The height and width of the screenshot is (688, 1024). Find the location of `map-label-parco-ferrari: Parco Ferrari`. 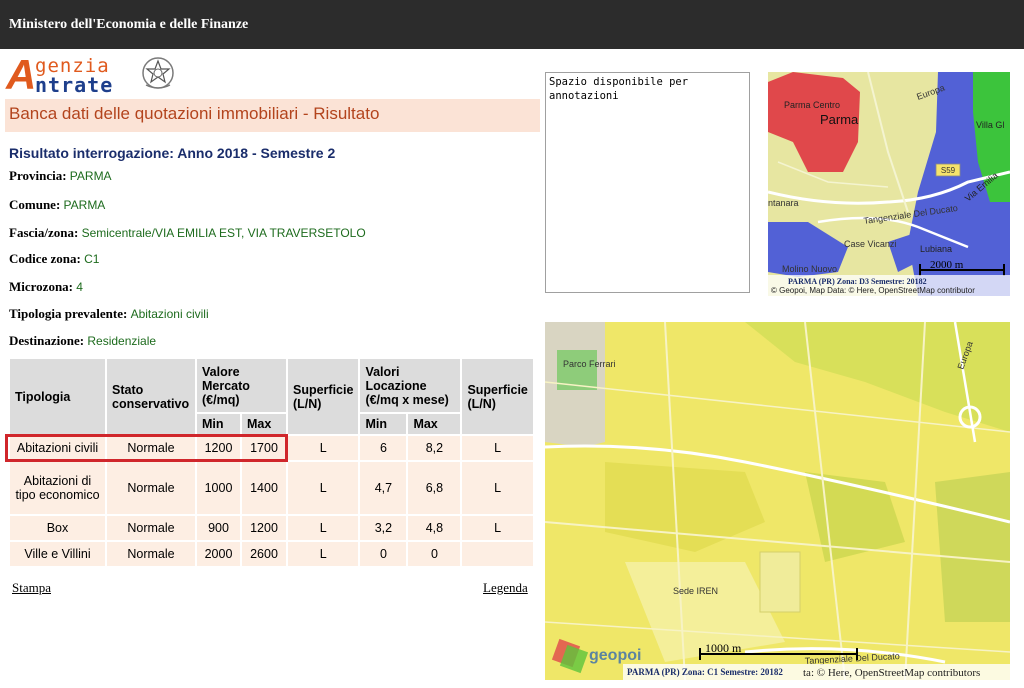

map-label-parco-ferrari: Parco Ferrari is located at coordinates (589, 364).